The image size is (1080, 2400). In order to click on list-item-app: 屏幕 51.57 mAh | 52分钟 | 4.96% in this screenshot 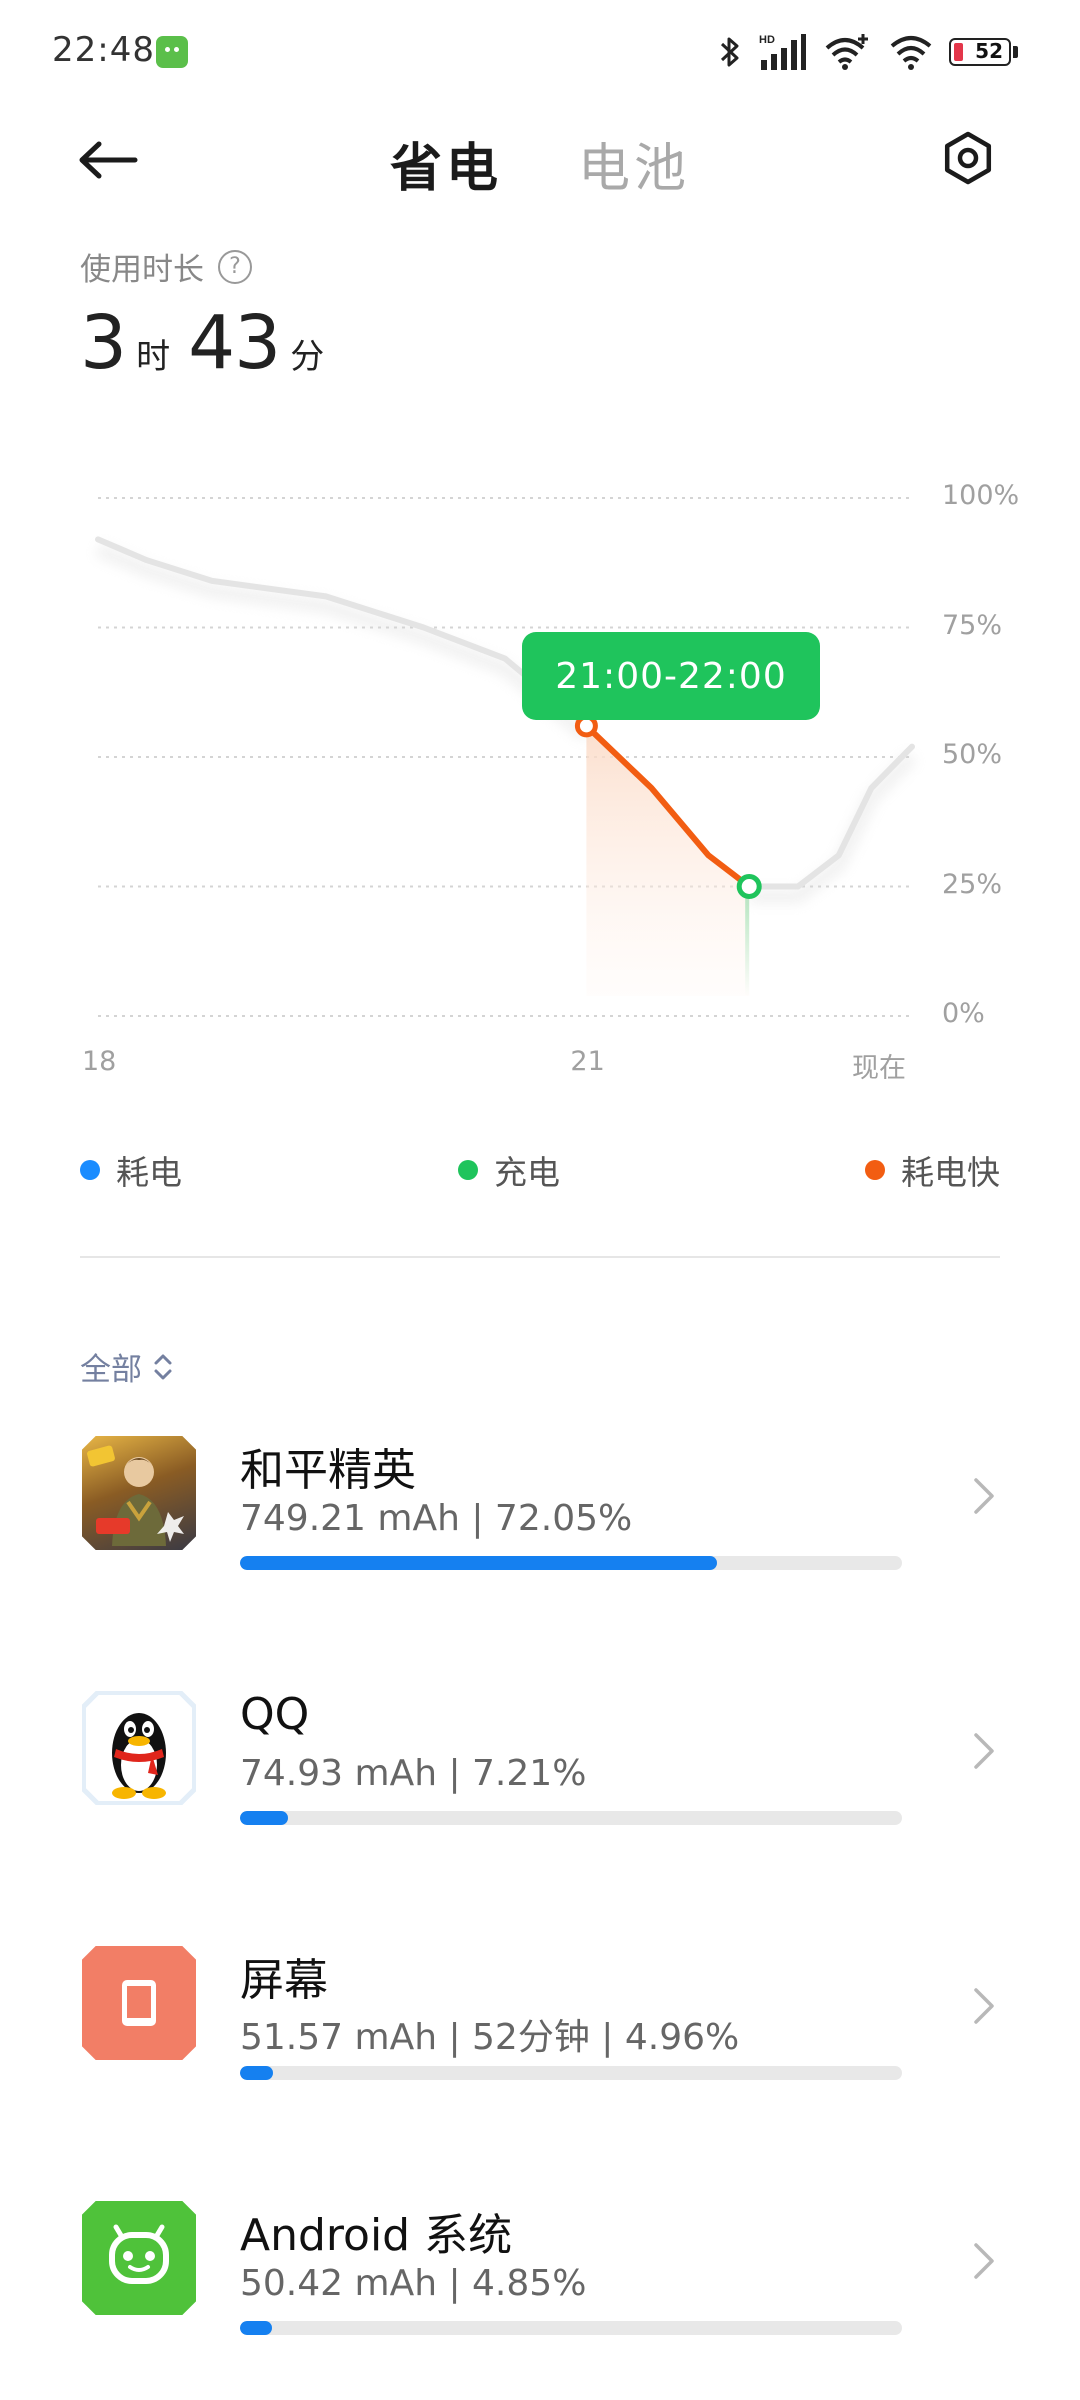, I will do `click(540, 2030)`.